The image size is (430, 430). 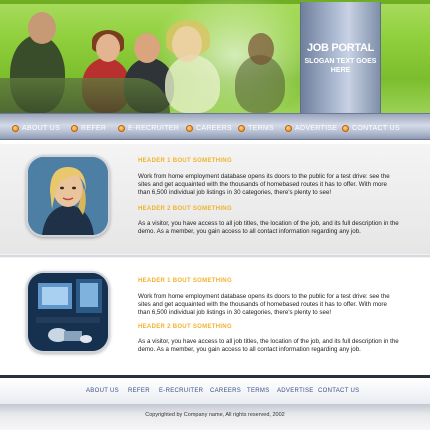 I want to click on computer-workstation-photo, so click(x=68, y=312).